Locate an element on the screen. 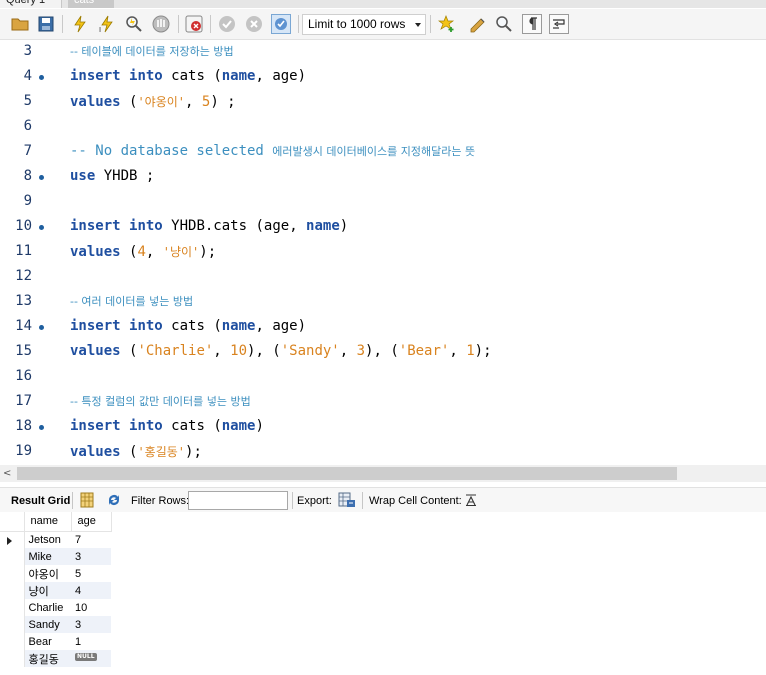 The height and width of the screenshot is (675, 766). table-row: 홍길동 NULL is located at coordinates (55, 658).